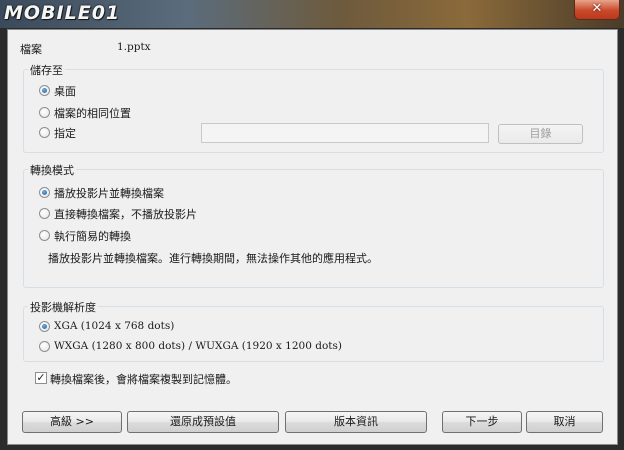  I want to click on version-info-button: 版本資訊, so click(356, 422).